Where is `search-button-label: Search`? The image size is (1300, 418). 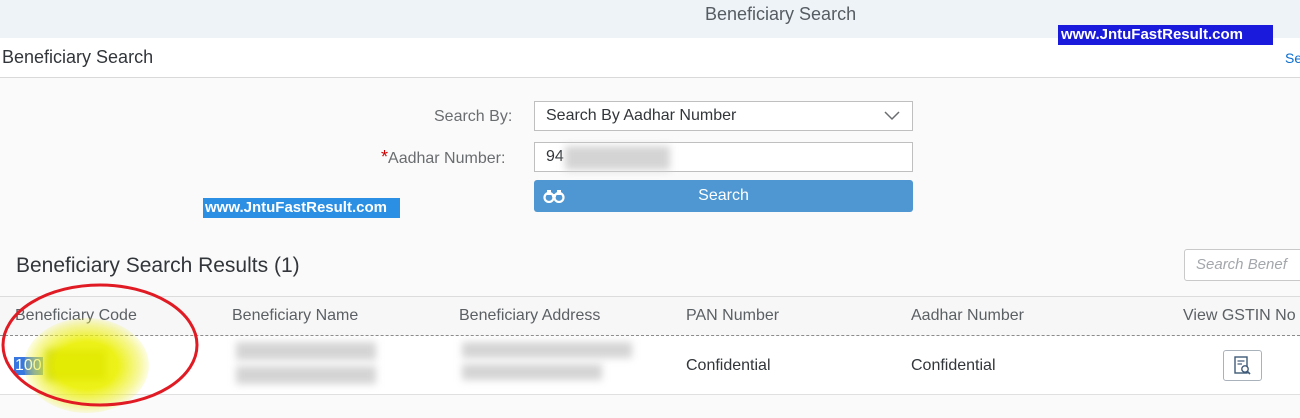 search-button-label: Search is located at coordinates (723, 195).